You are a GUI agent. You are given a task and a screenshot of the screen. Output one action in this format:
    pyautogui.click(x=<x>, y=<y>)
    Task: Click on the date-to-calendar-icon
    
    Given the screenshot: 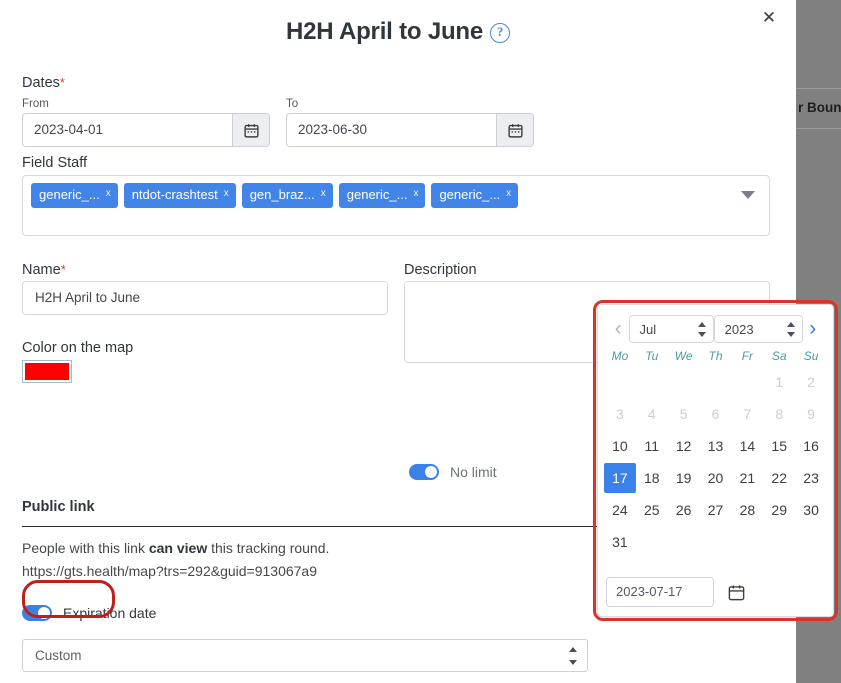 What is the action you would take?
    pyautogui.click(x=515, y=130)
    